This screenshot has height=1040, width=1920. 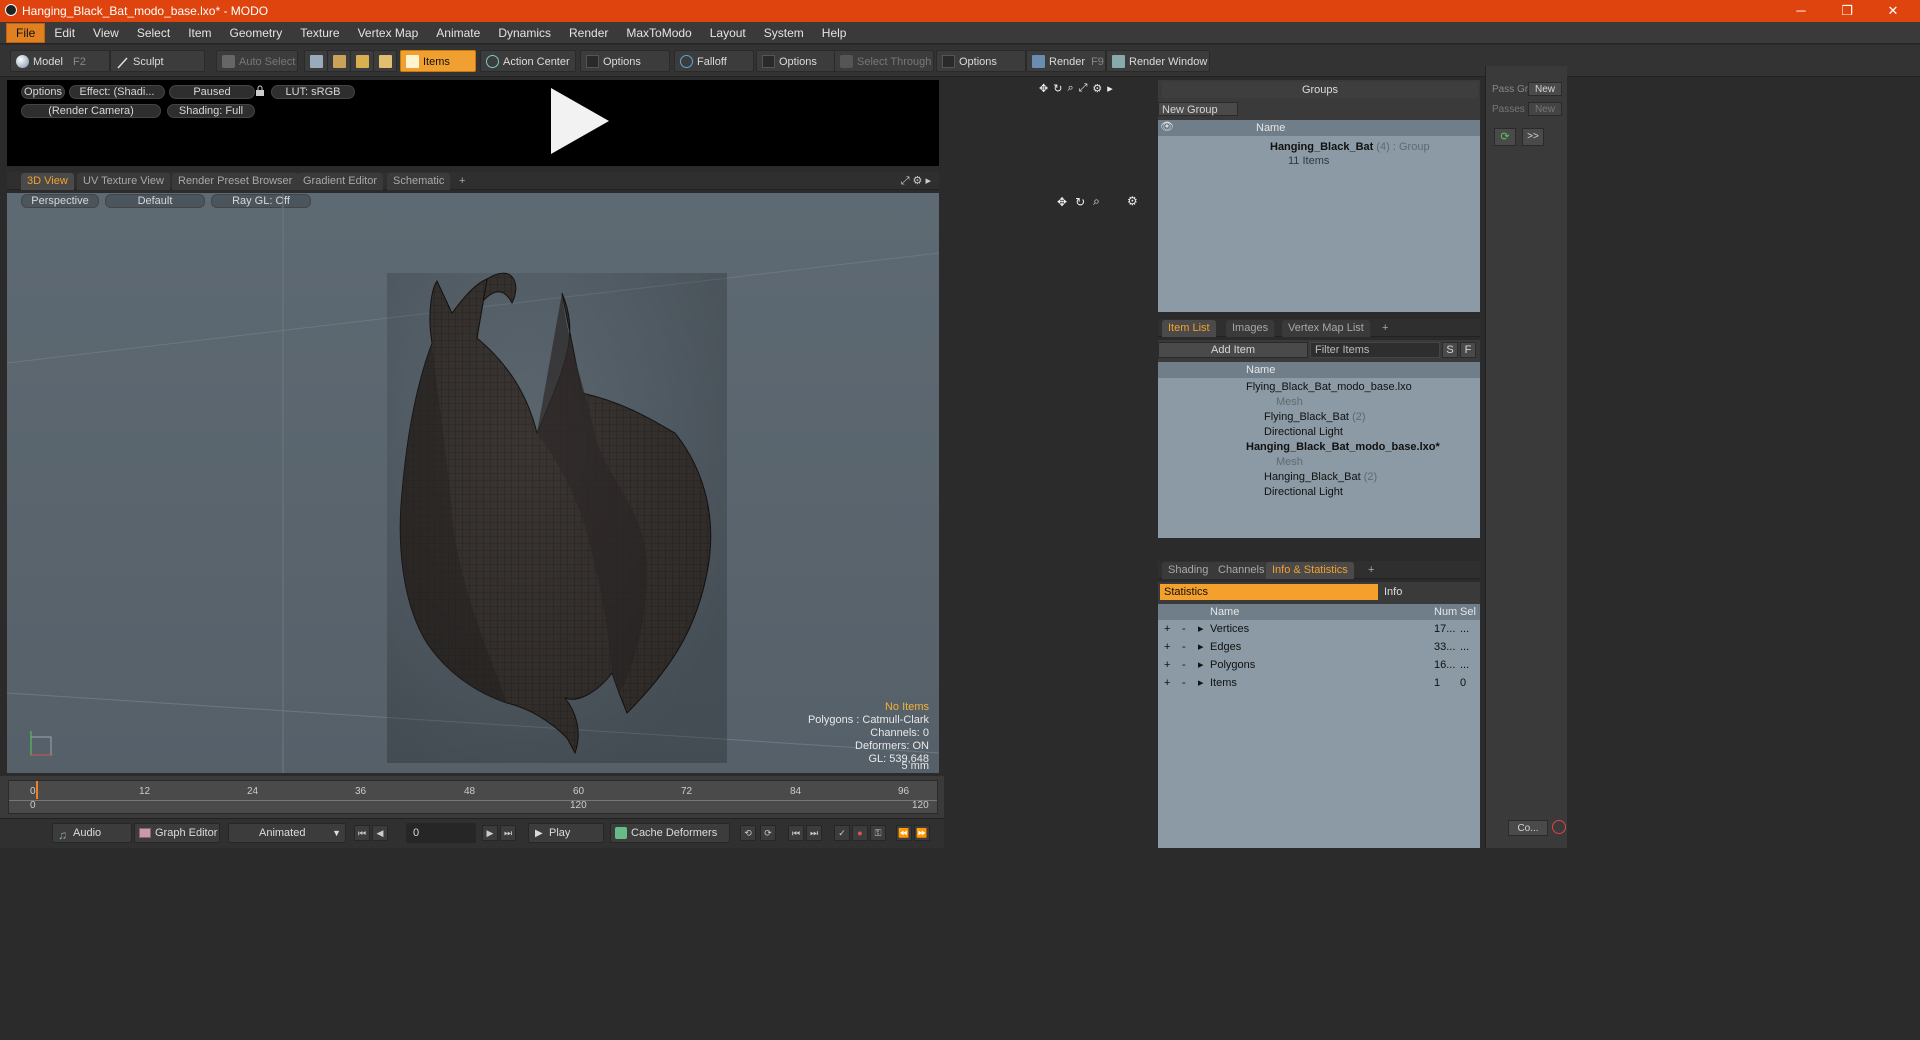 What do you see at coordinates (1468, 350) in the screenshot?
I see `f-button: F` at bounding box center [1468, 350].